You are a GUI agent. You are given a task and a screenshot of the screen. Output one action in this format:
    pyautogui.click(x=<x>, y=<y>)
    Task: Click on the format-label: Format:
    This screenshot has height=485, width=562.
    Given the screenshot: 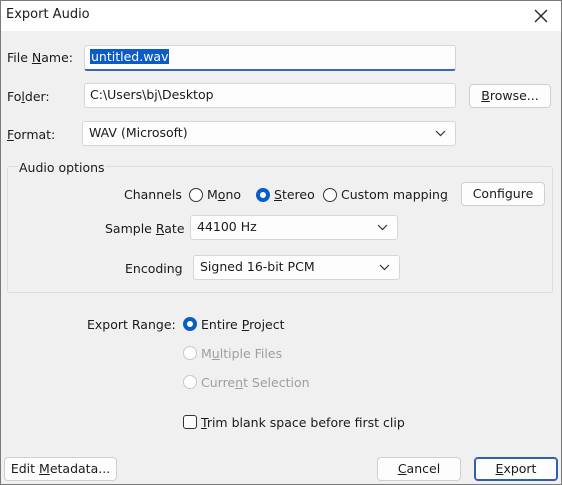 What is the action you would take?
    pyautogui.click(x=31, y=134)
    